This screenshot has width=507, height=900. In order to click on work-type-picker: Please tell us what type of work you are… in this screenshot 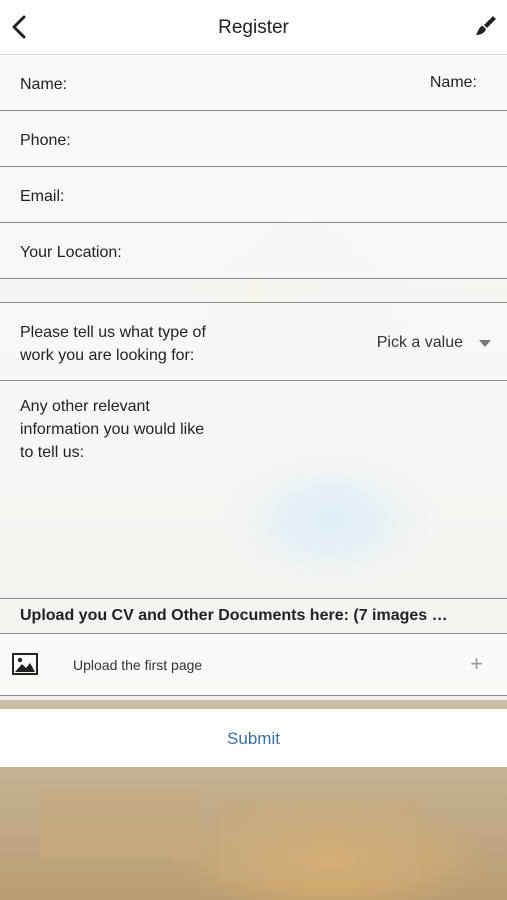, I will do `click(253, 342)`.